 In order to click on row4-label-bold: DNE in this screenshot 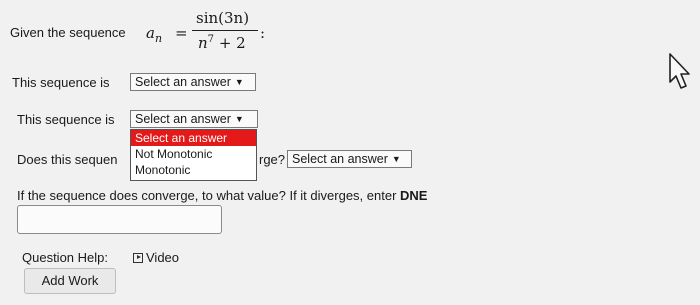, I will do `click(414, 195)`.